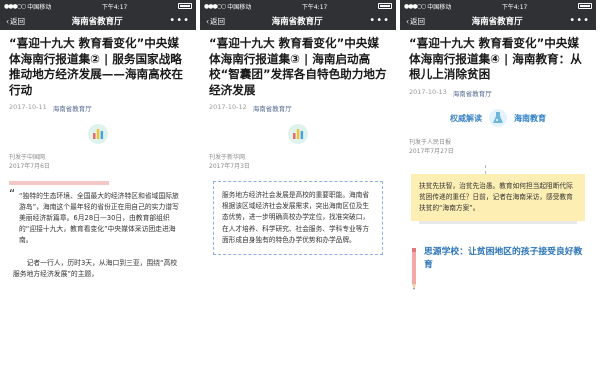 This screenshot has width=600, height=370. Describe the element at coordinates (95, 268) in the screenshot. I see `body-paragraph: 记者一行人，历时3天，从海口到三亚，围绕“高校服务地方经济发展”的主题，` at that location.